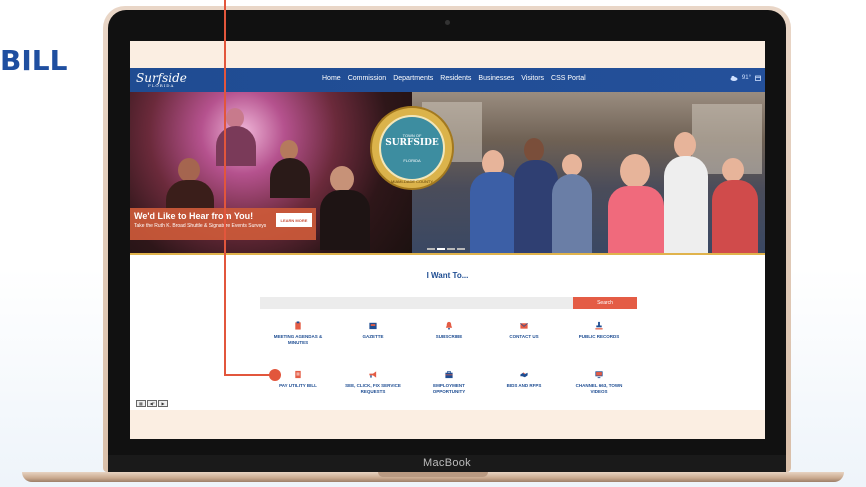  What do you see at coordinates (758, 78) in the screenshot?
I see `calendar-icon` at bounding box center [758, 78].